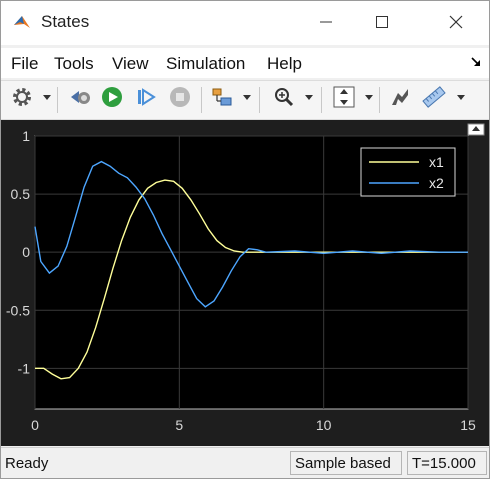  What do you see at coordinates (65, 21) in the screenshot?
I see `window-title: States` at bounding box center [65, 21].